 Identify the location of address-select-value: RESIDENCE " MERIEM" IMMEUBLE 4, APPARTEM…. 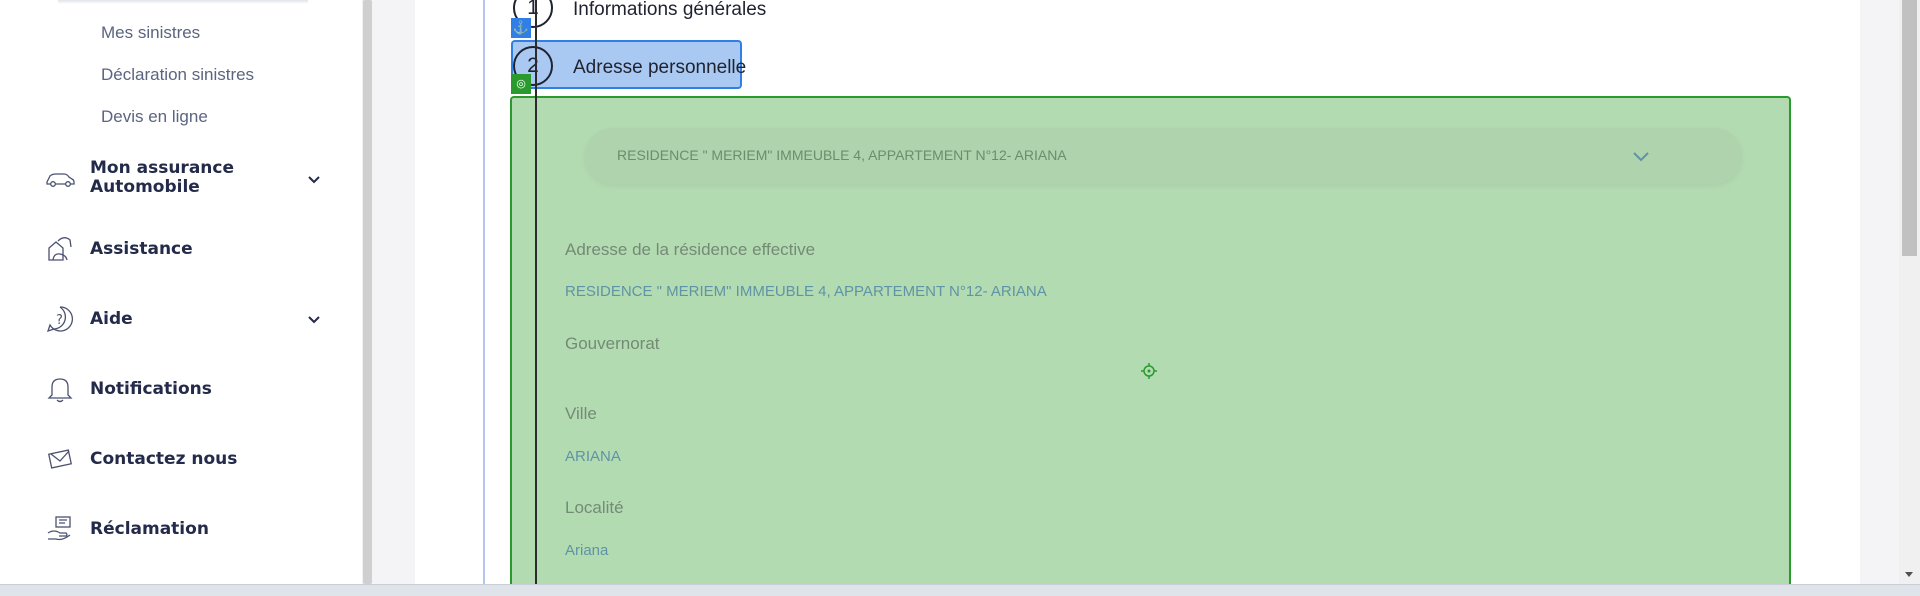
(842, 155).